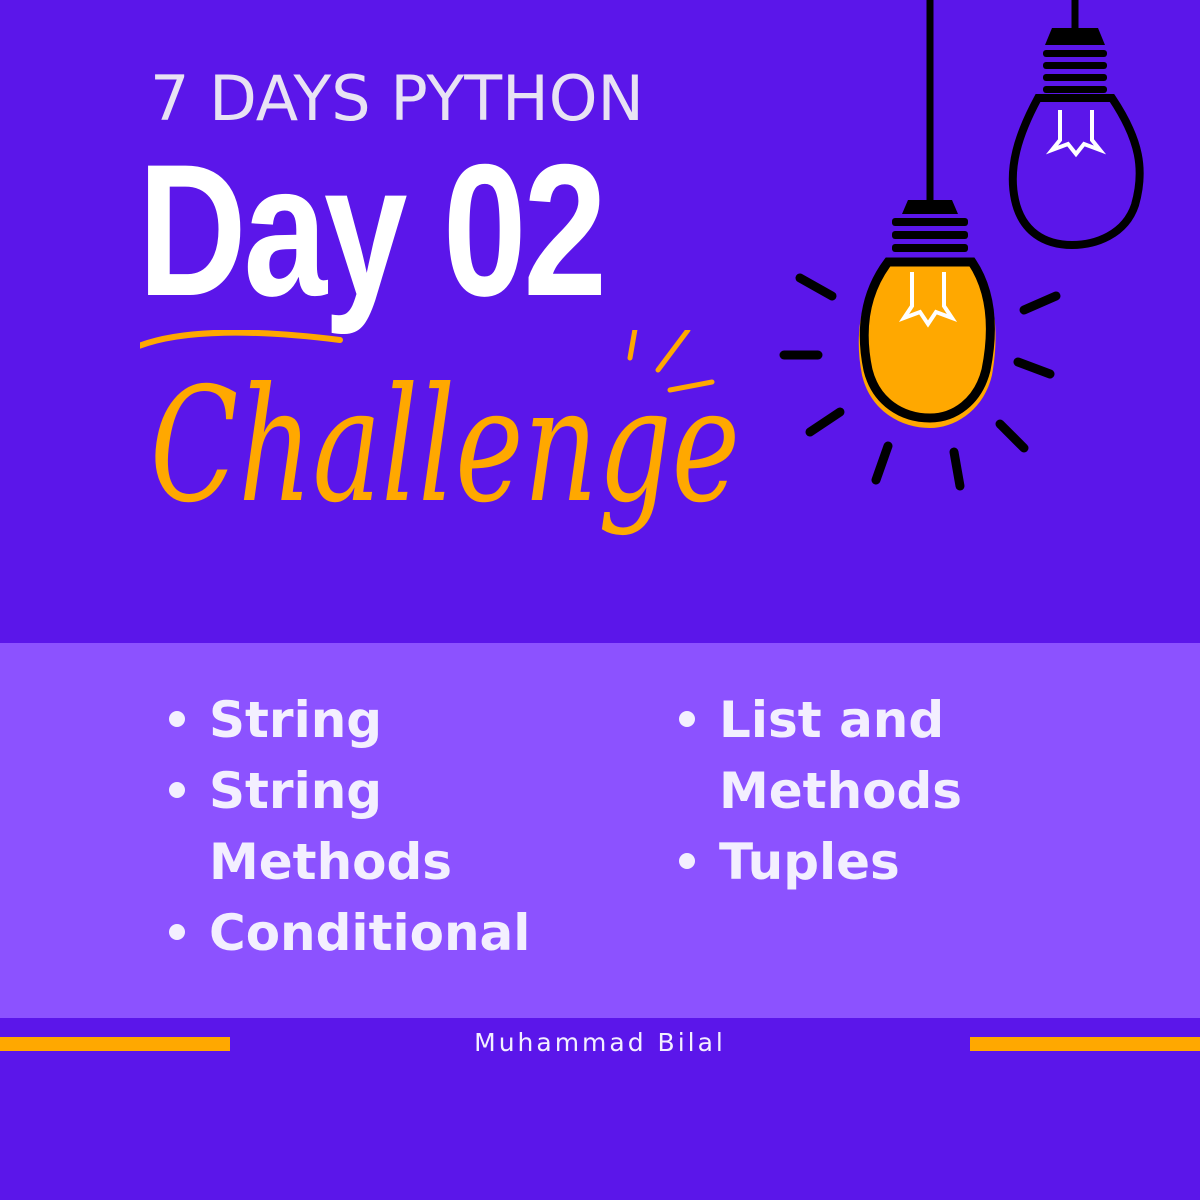 This screenshot has width=1200, height=1200. I want to click on list-item: String Methods, so click(375, 827).